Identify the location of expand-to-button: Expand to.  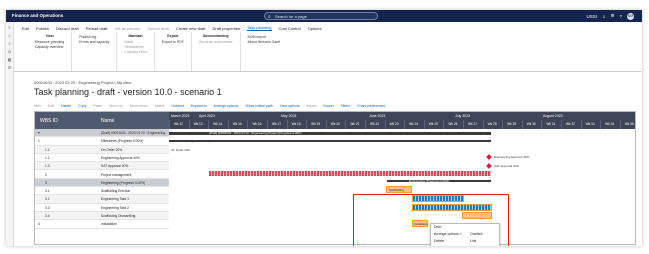
(199, 106).